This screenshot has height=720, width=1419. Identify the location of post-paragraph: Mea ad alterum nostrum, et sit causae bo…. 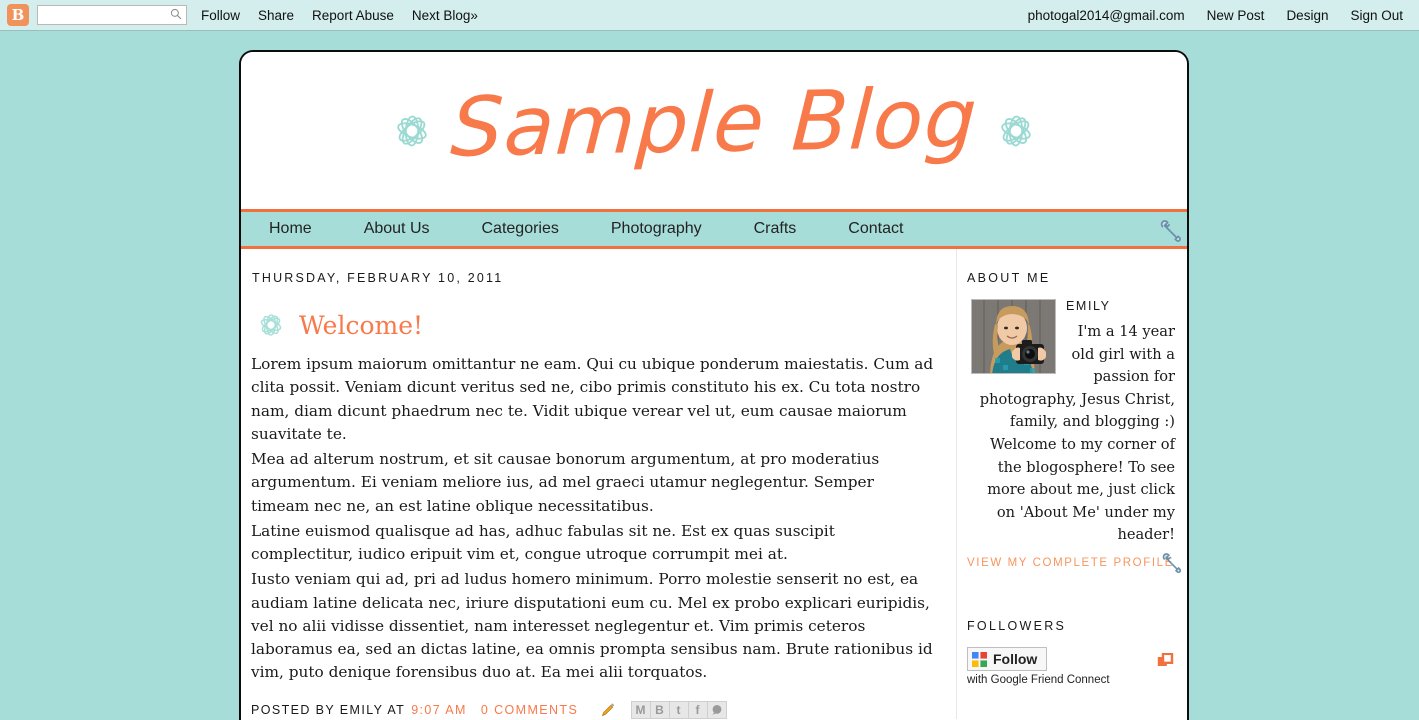
(565, 482).